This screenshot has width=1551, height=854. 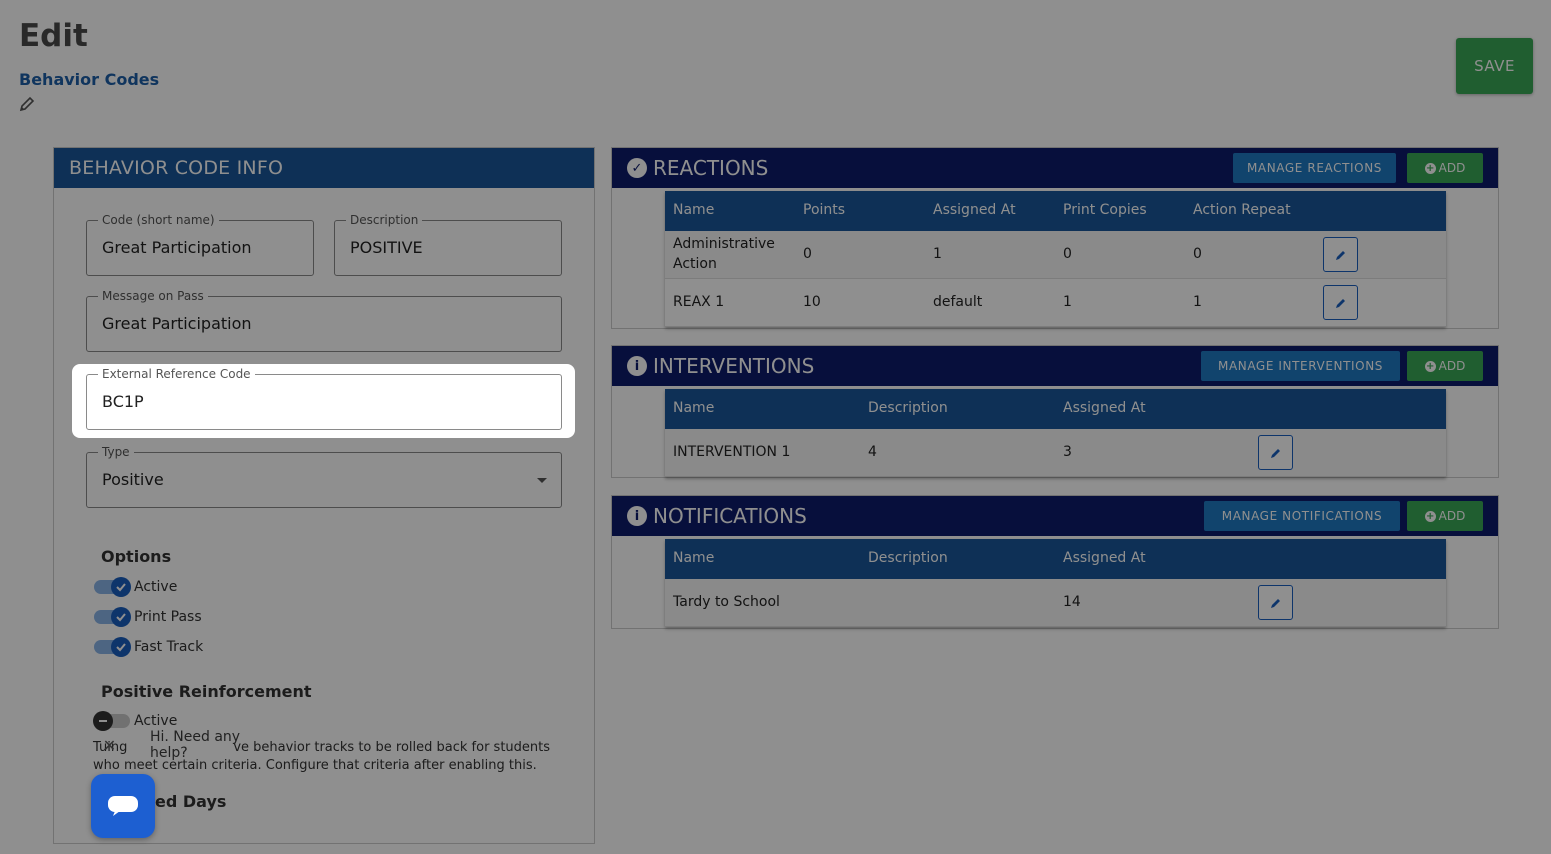 I want to click on cell-assigned-at: 3, so click(x=1067, y=452).